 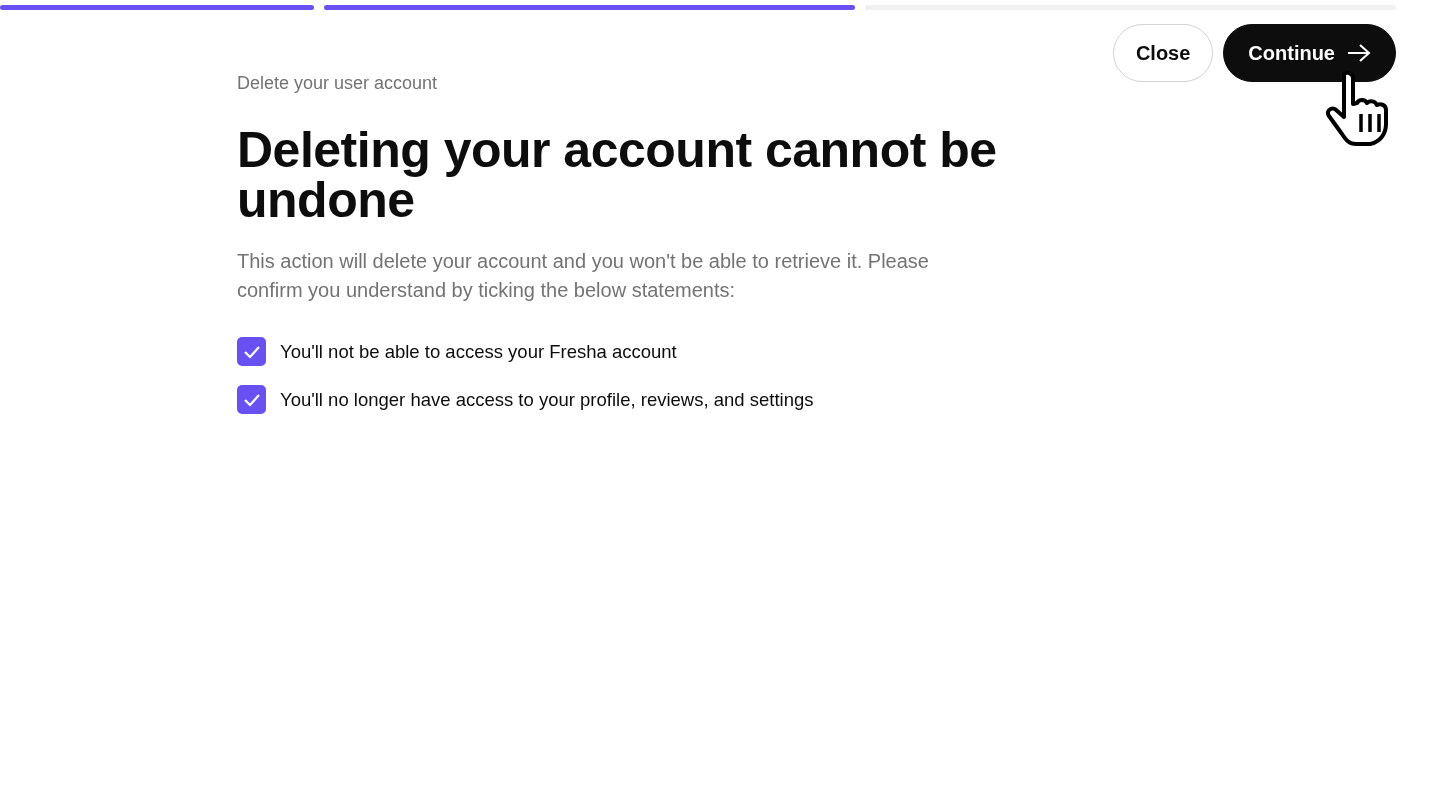 What do you see at coordinates (1163, 53) in the screenshot?
I see `close-button: Close` at bounding box center [1163, 53].